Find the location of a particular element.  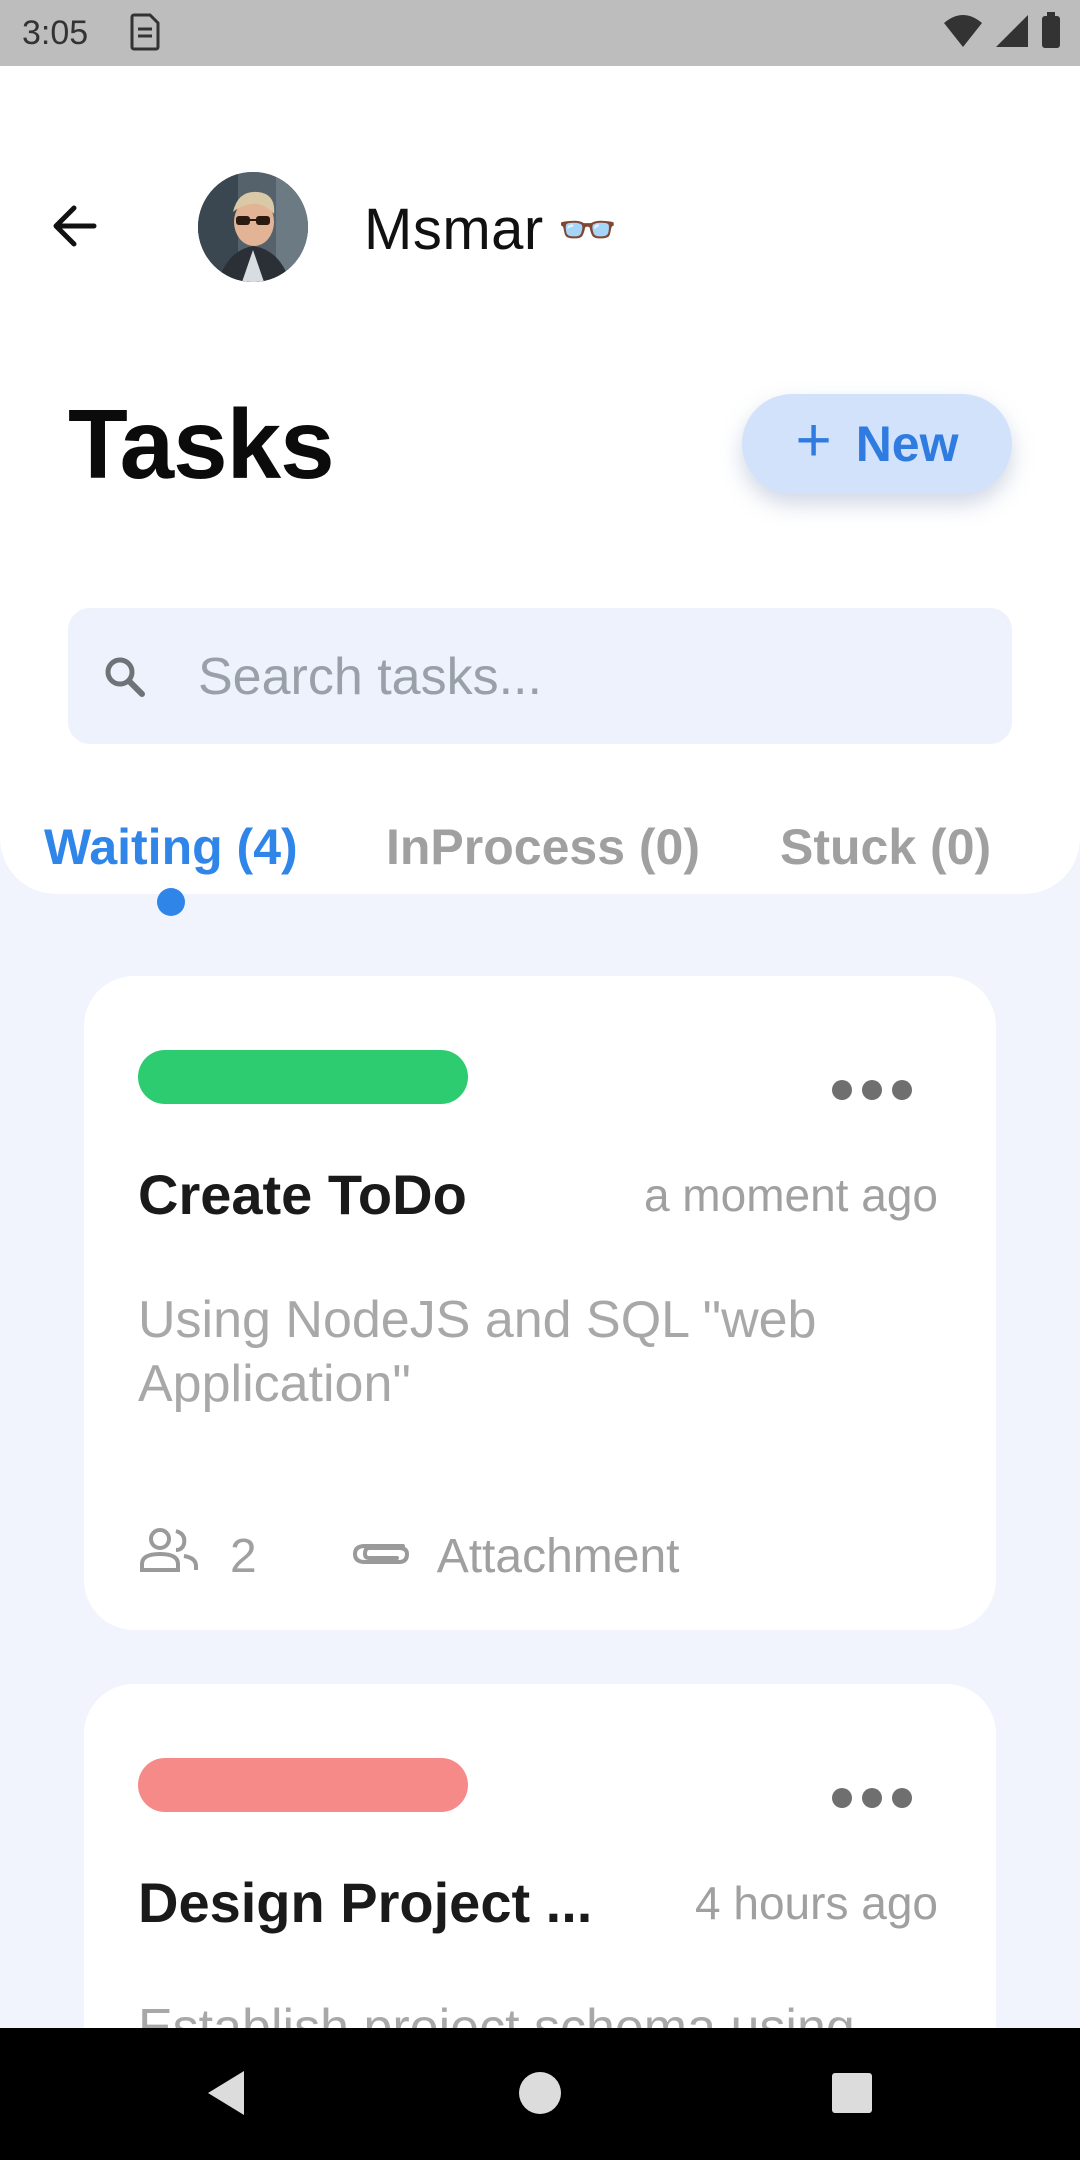

task-footer: 2 Attachment is located at coordinates (409, 1556).